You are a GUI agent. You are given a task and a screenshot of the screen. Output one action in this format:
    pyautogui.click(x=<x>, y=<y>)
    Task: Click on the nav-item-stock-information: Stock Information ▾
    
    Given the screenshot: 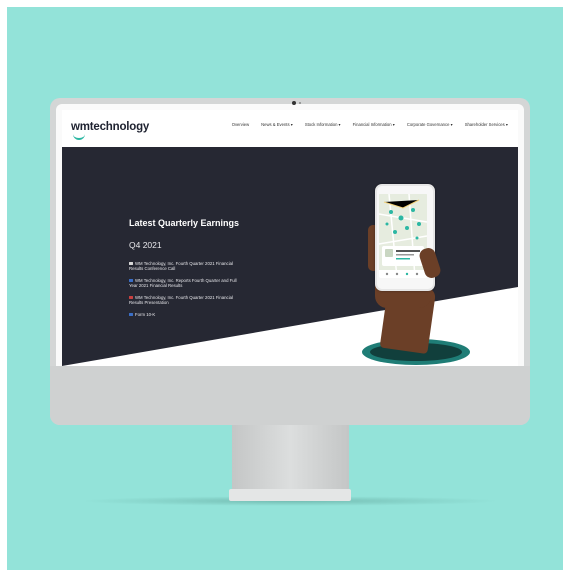 What is the action you would take?
    pyautogui.click(x=323, y=124)
    